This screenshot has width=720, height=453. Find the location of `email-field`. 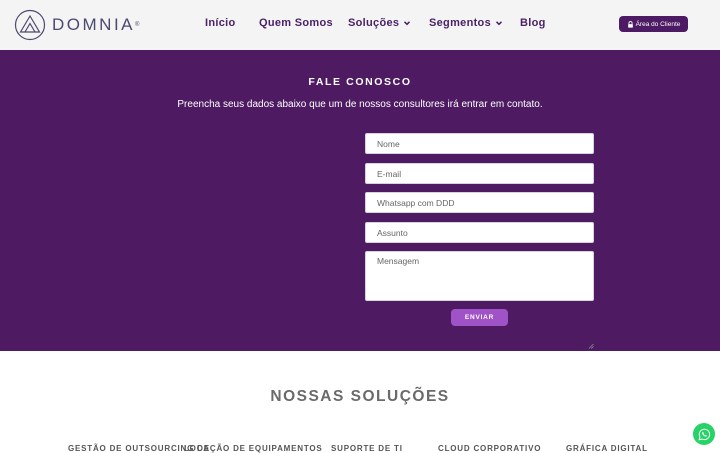

email-field is located at coordinates (479, 173).